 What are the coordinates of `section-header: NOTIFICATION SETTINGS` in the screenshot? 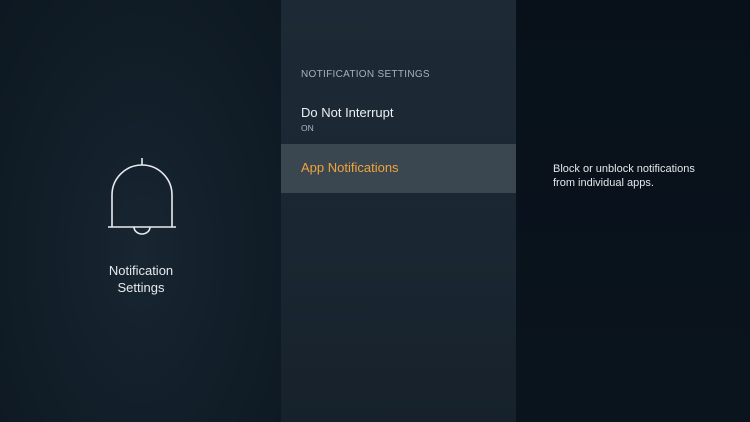 It's located at (365, 74).